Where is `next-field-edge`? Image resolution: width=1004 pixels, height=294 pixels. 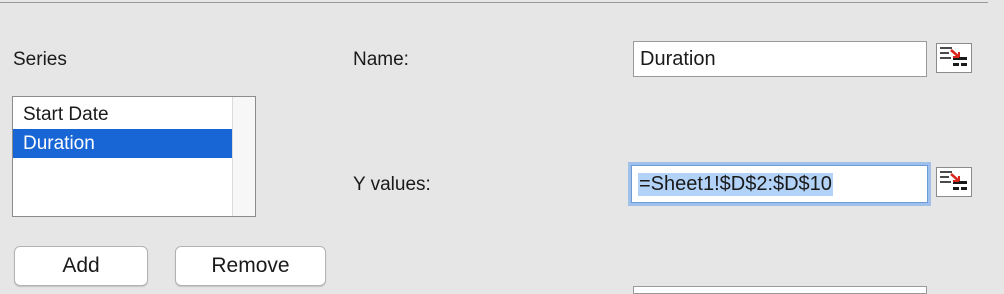
next-field-edge is located at coordinates (780, 290).